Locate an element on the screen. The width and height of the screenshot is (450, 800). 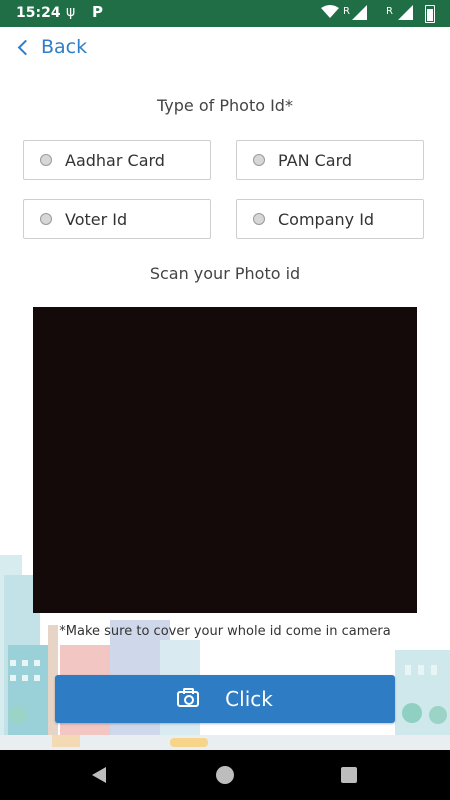
camera-icon is located at coordinates (188, 697).